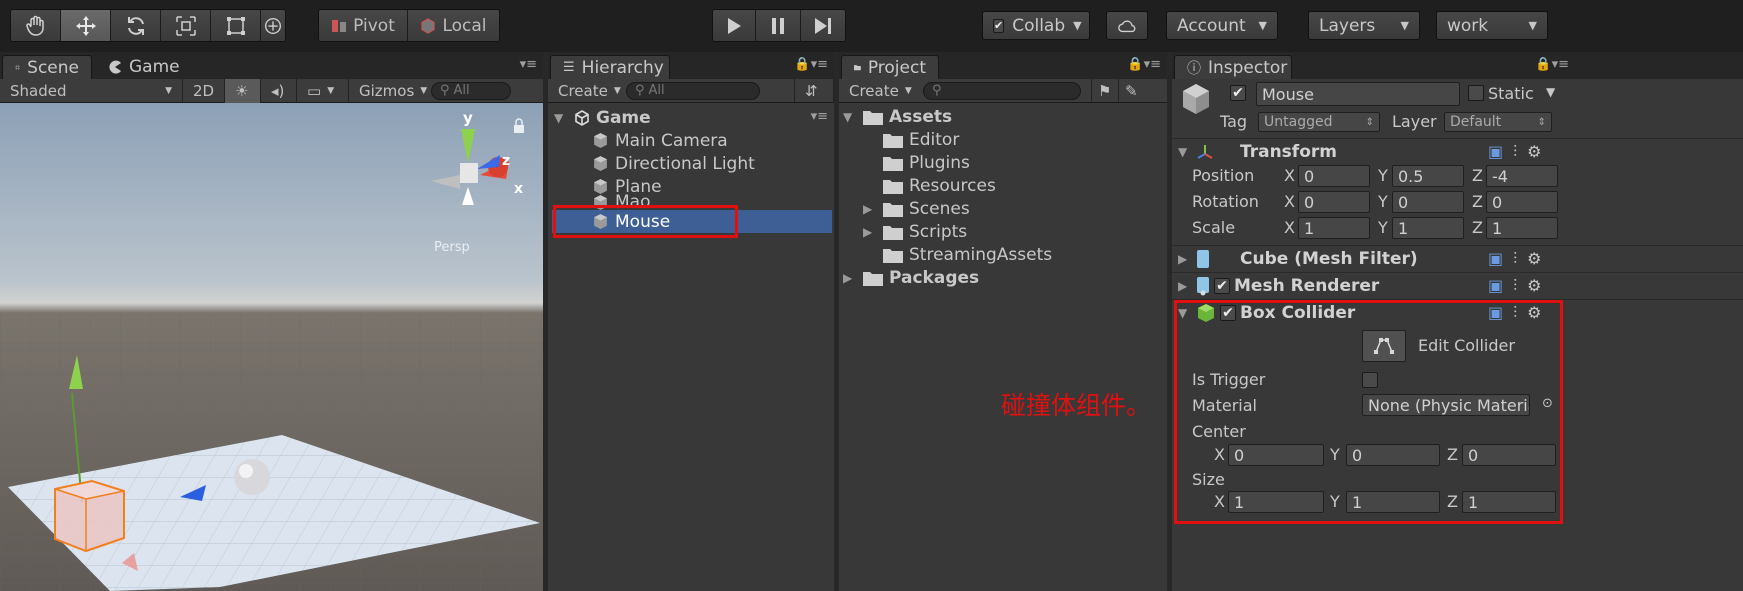 This screenshot has height=591, width=1743. Describe the element at coordinates (587, 91) in the screenshot. I see `hierarchy-create-button: Create ▼` at that location.